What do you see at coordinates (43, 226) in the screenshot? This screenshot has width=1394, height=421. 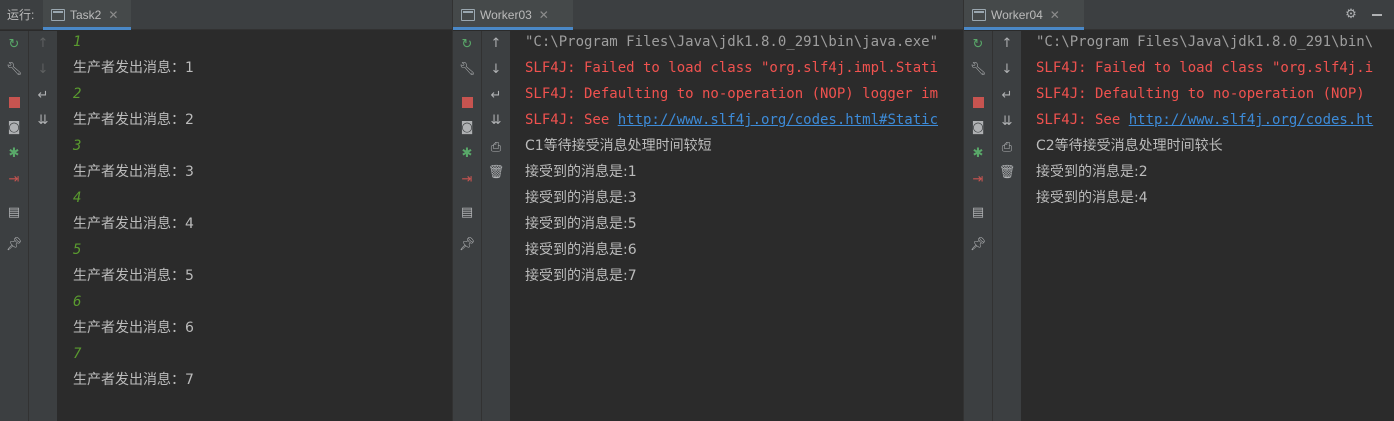 I see `console-toolbar: ↑ ↓ ↵ ⇊` at bounding box center [43, 226].